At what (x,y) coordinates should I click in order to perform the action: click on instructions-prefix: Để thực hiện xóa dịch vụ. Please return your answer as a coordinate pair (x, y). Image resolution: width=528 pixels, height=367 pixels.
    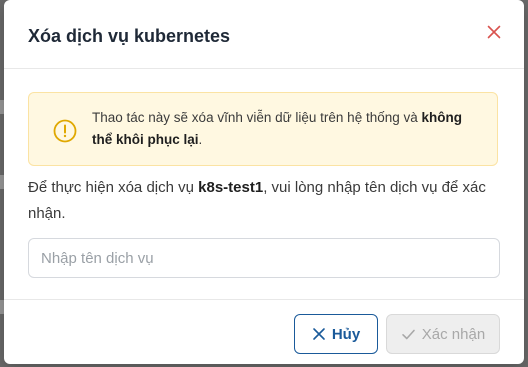
    Looking at the image, I should click on (113, 187).